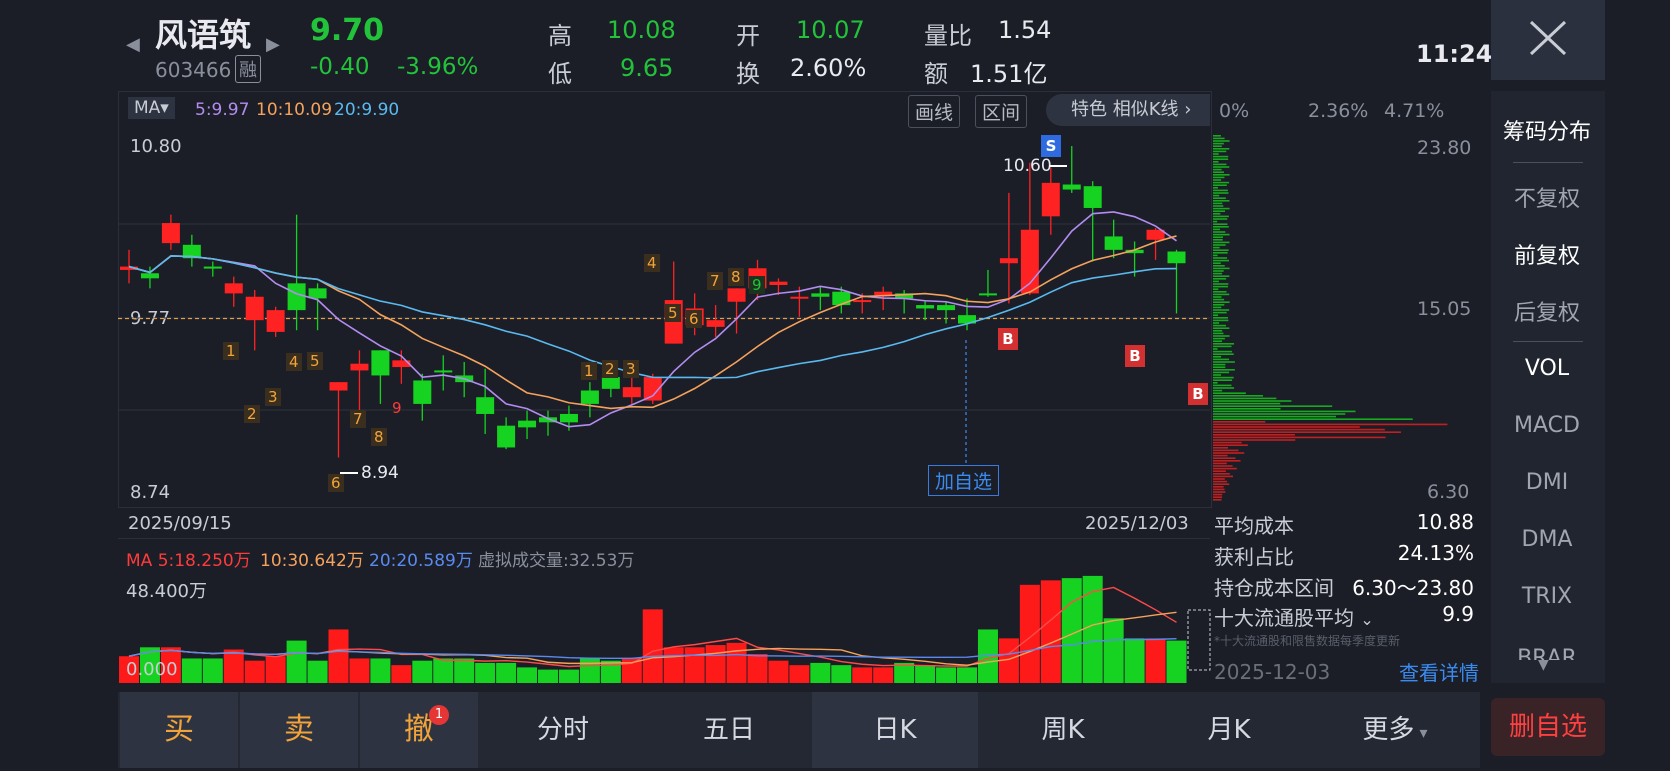  I want to click on seq-tag: 4, so click(294, 362).